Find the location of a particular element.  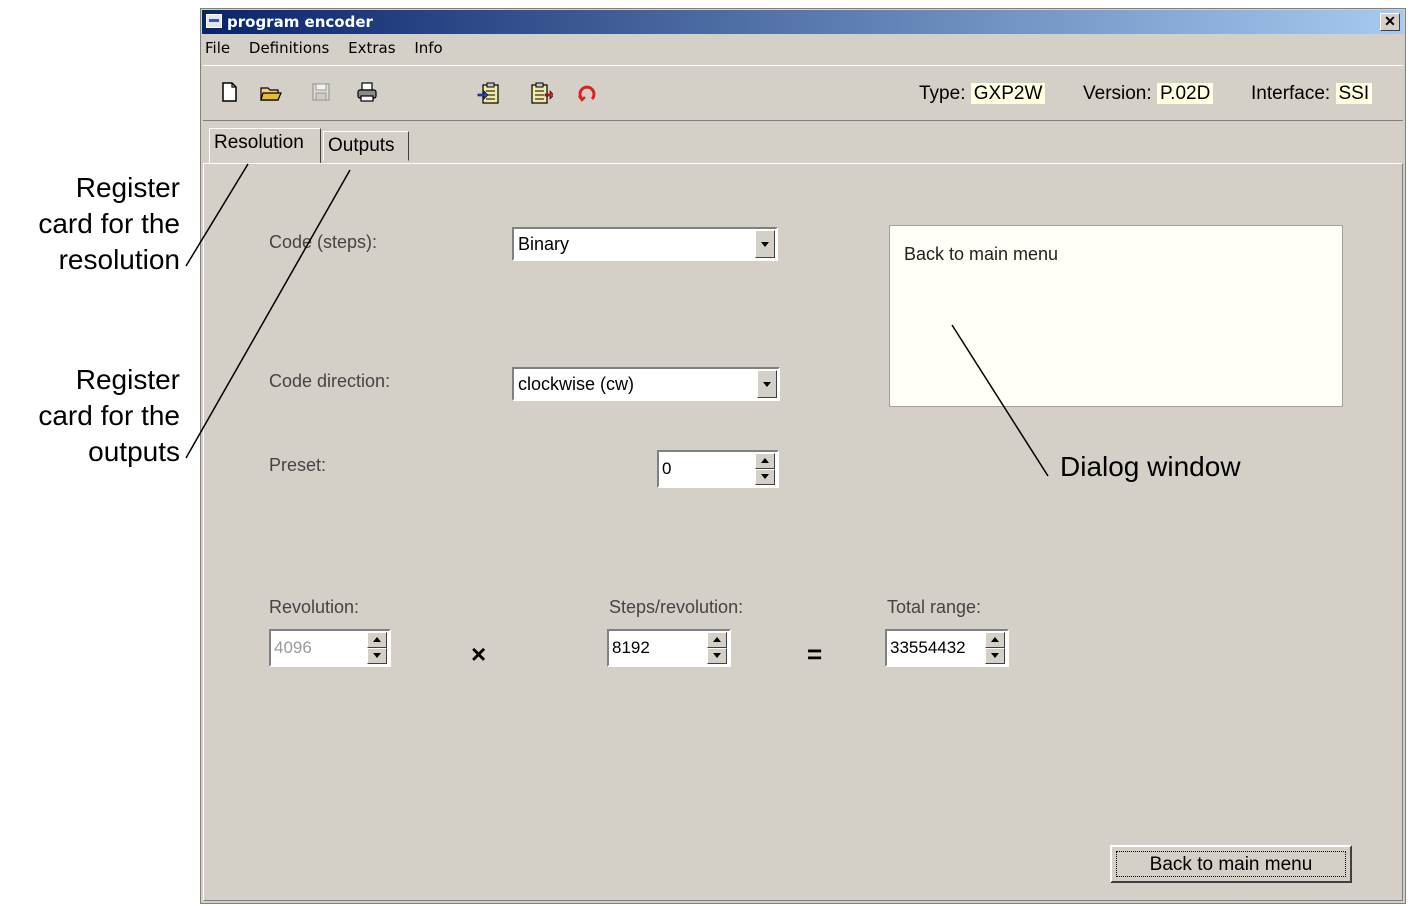

dialog-text: Back to main menu is located at coordinates (981, 254).